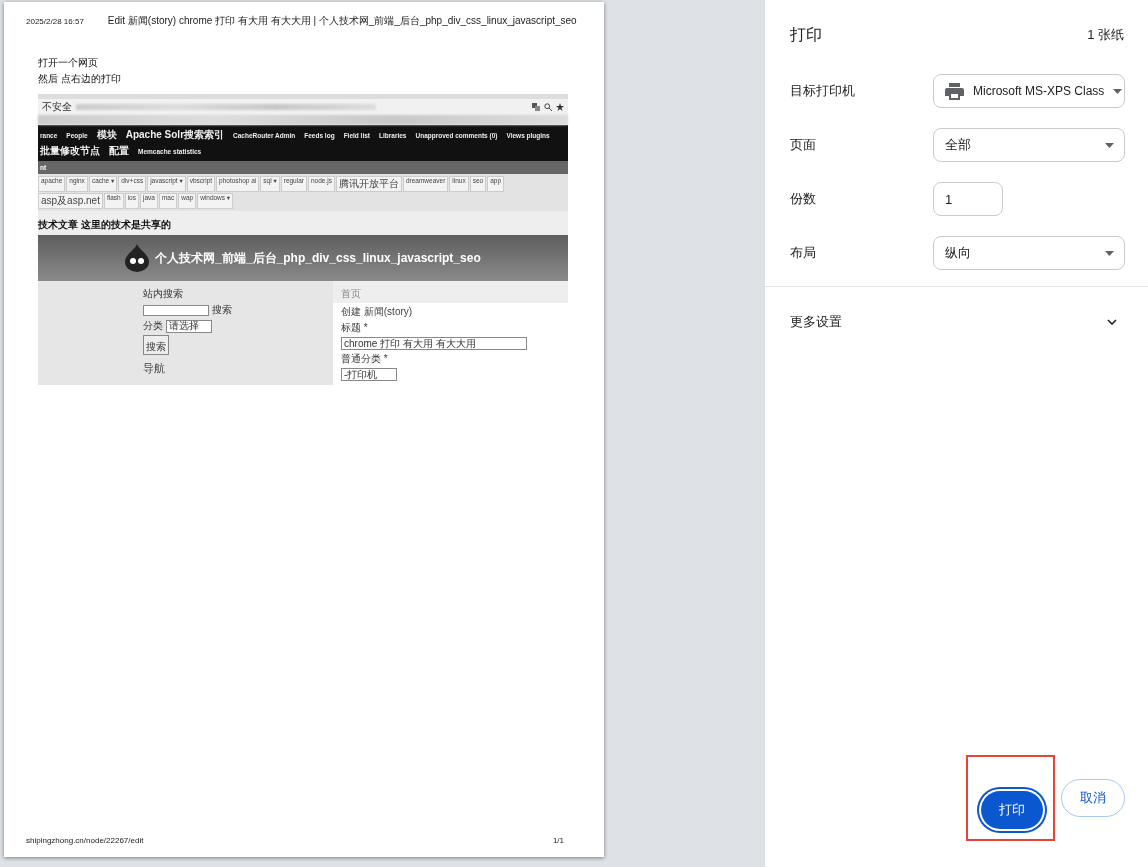 The height and width of the screenshot is (867, 1148). I want to click on field-label: 普通分类 *, so click(365, 359).